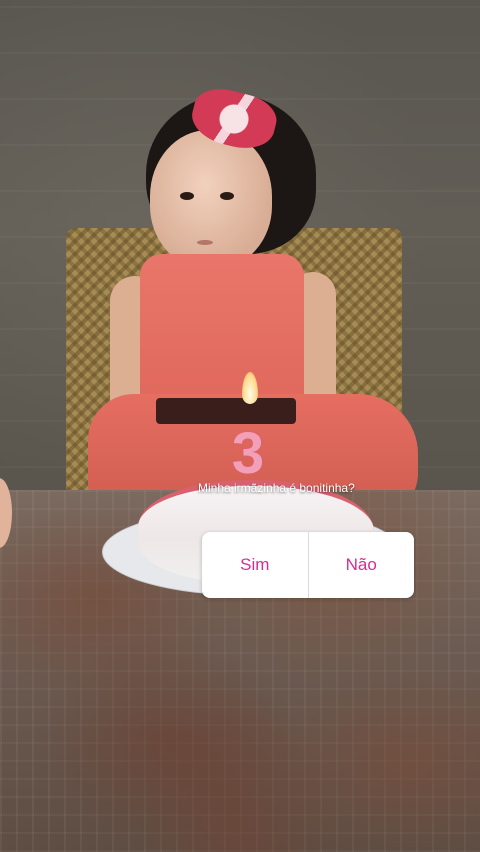 The image size is (480, 852). I want to click on poll-options: Sim Não, so click(308, 565).